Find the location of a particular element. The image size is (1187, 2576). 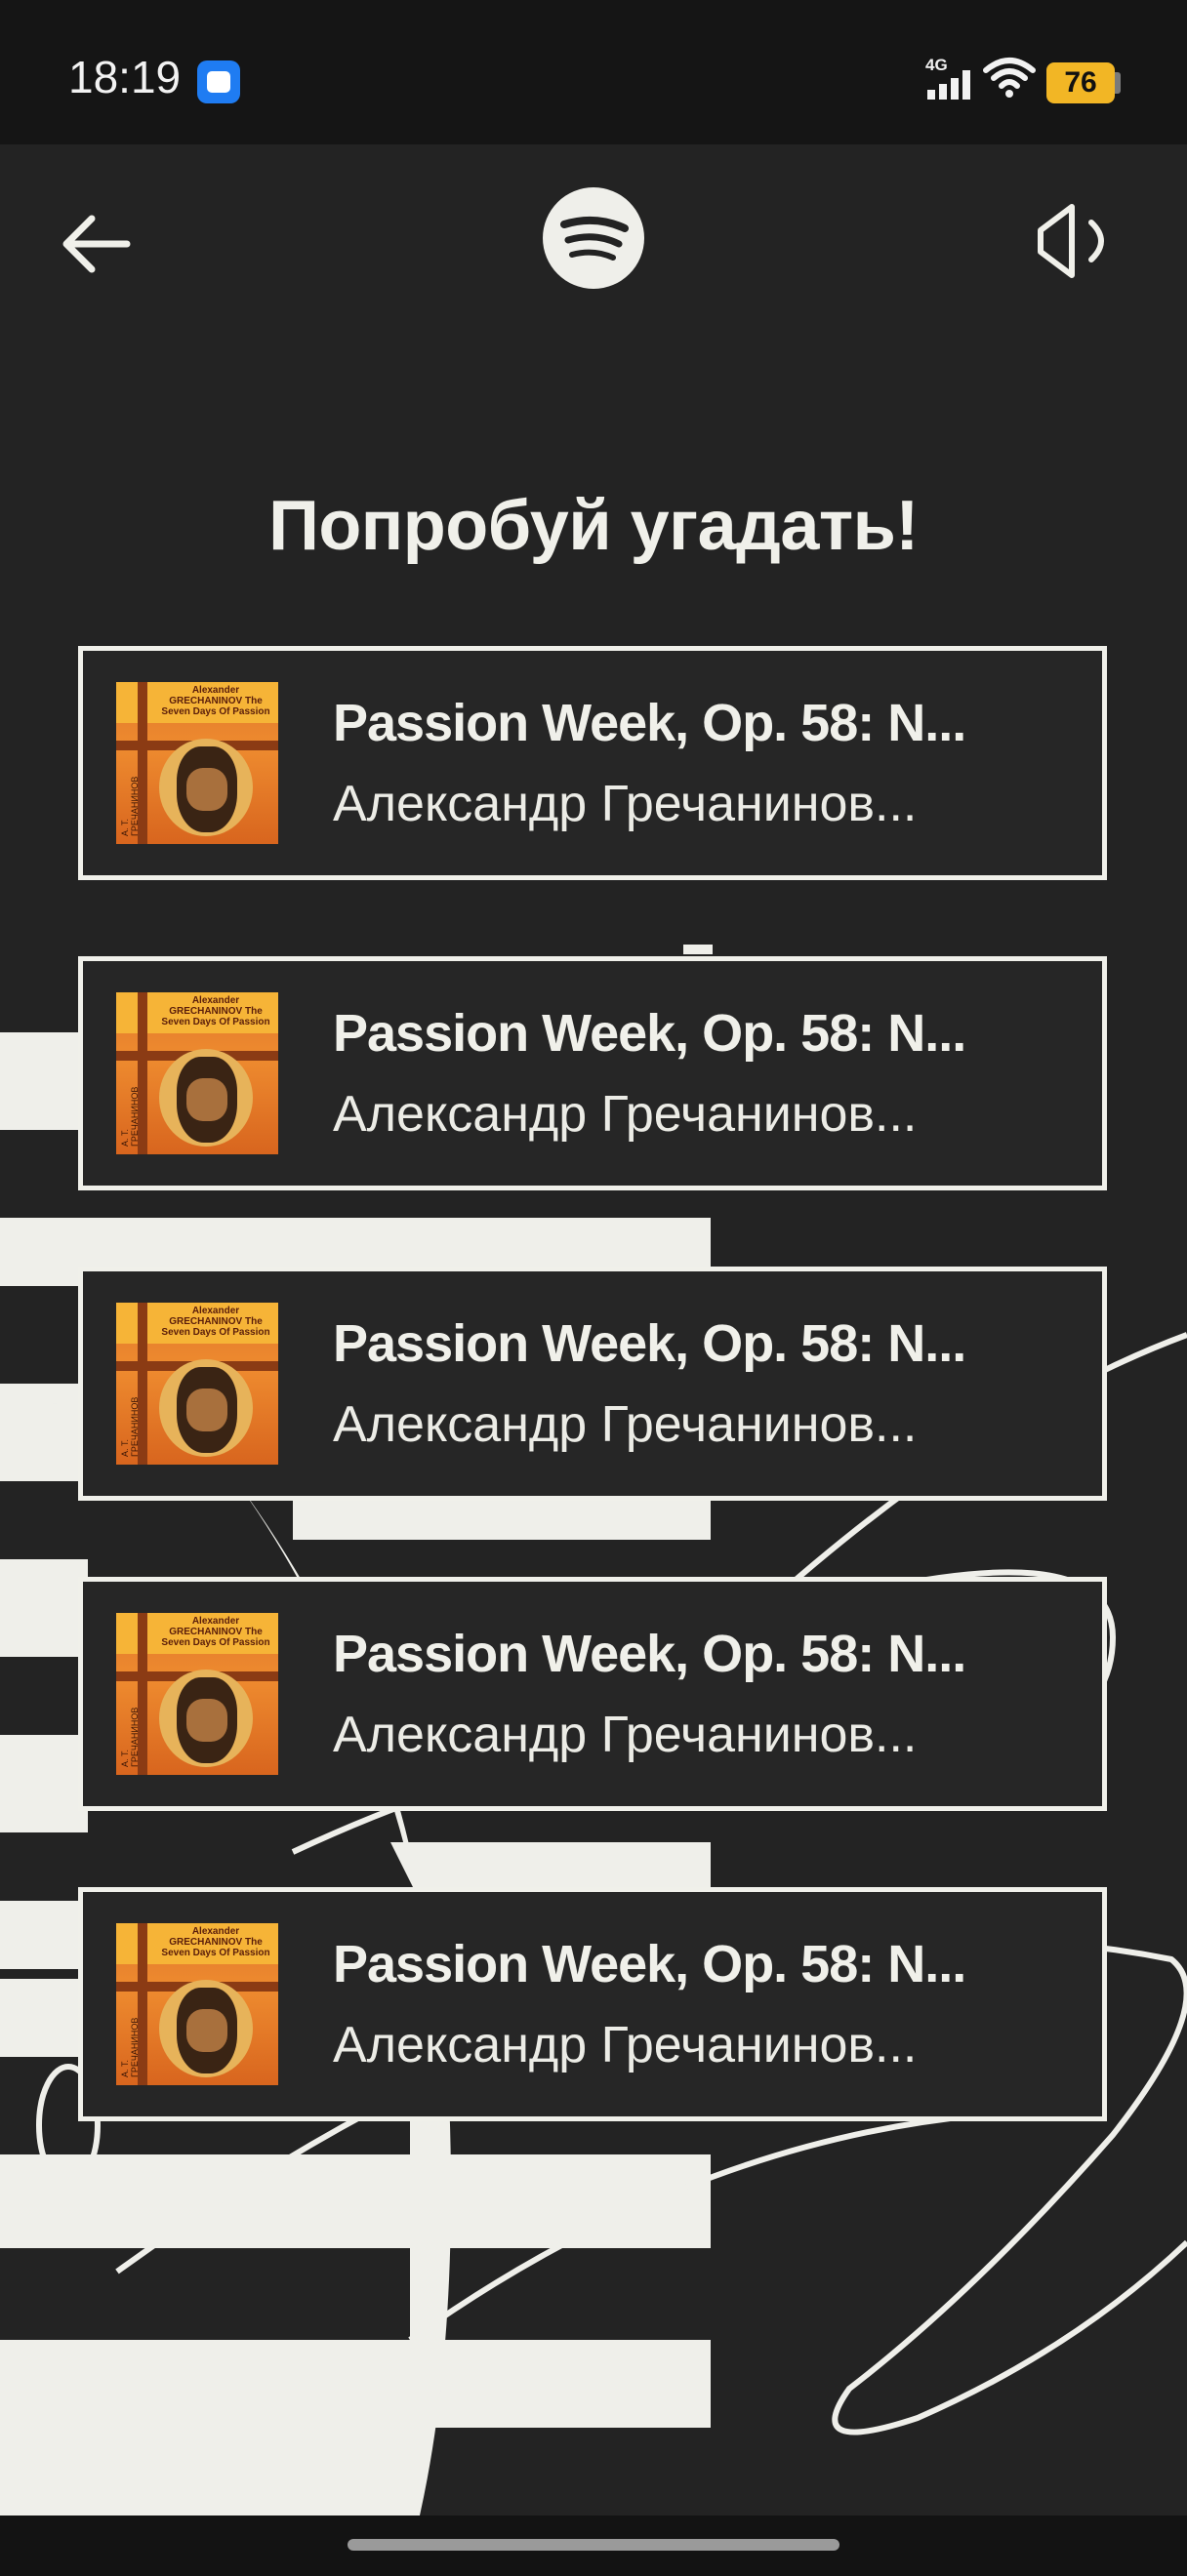

spotify-logo-icon is located at coordinates (593, 238).